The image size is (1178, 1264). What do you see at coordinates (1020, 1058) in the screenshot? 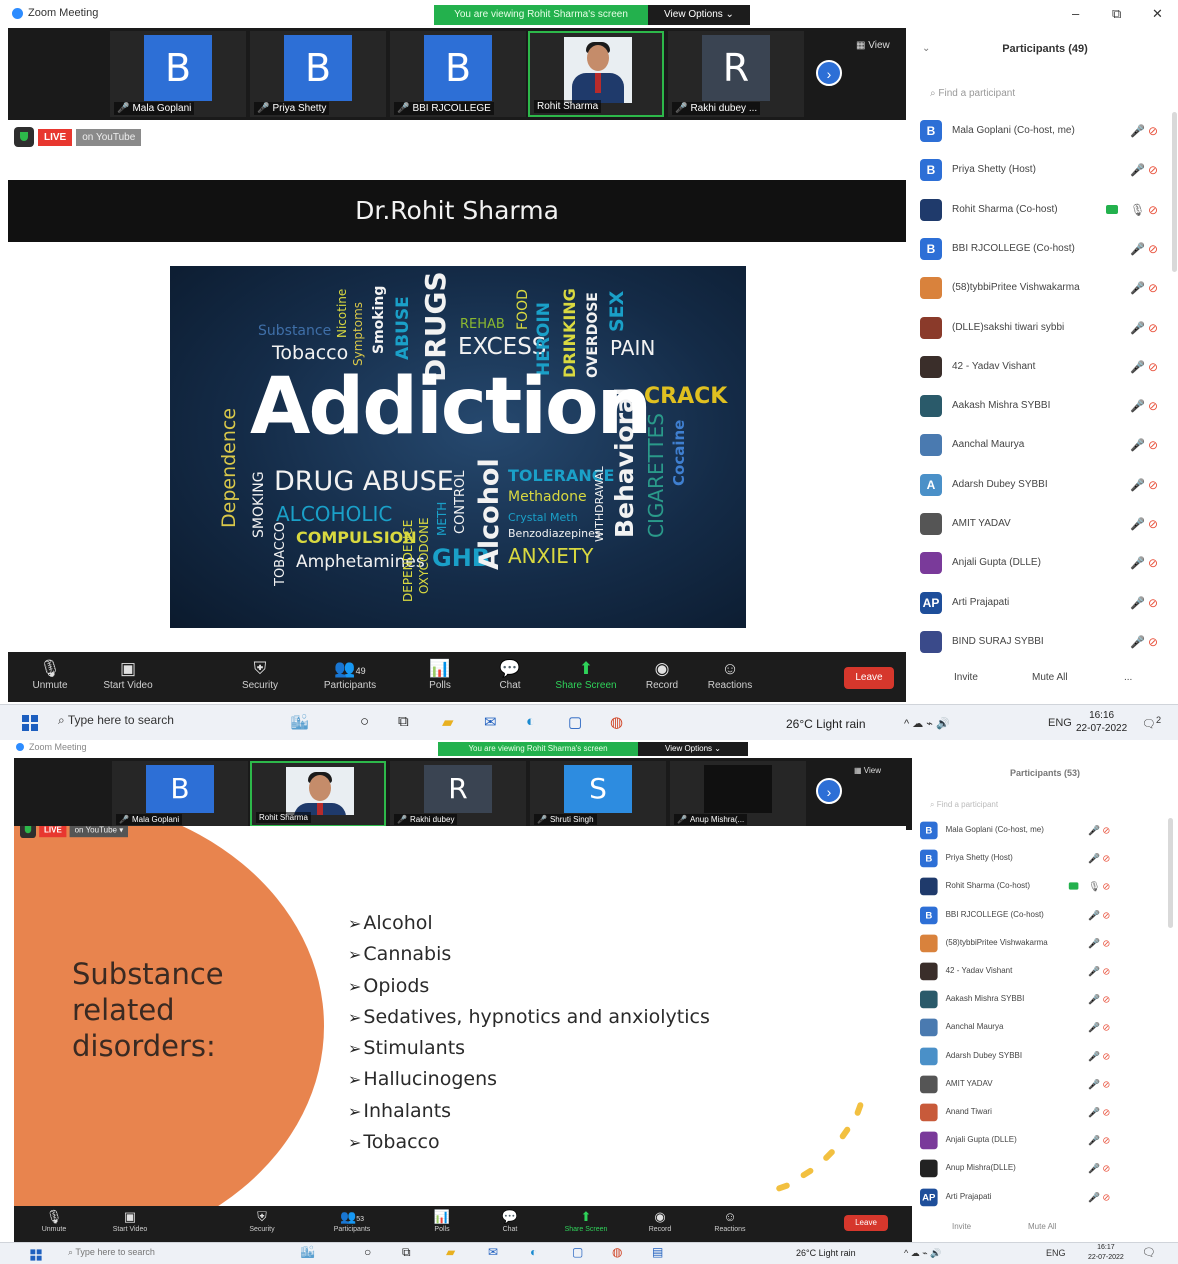
I see `participant-row: Adarsh Dubey SYBBI 🎤 ⊘` at bounding box center [1020, 1058].